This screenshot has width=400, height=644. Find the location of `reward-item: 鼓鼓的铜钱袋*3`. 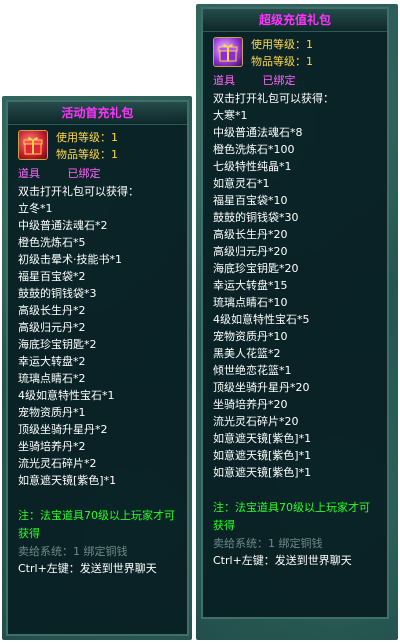

reward-item: 鼓鼓的铜钱袋*3 is located at coordinates (57, 293).